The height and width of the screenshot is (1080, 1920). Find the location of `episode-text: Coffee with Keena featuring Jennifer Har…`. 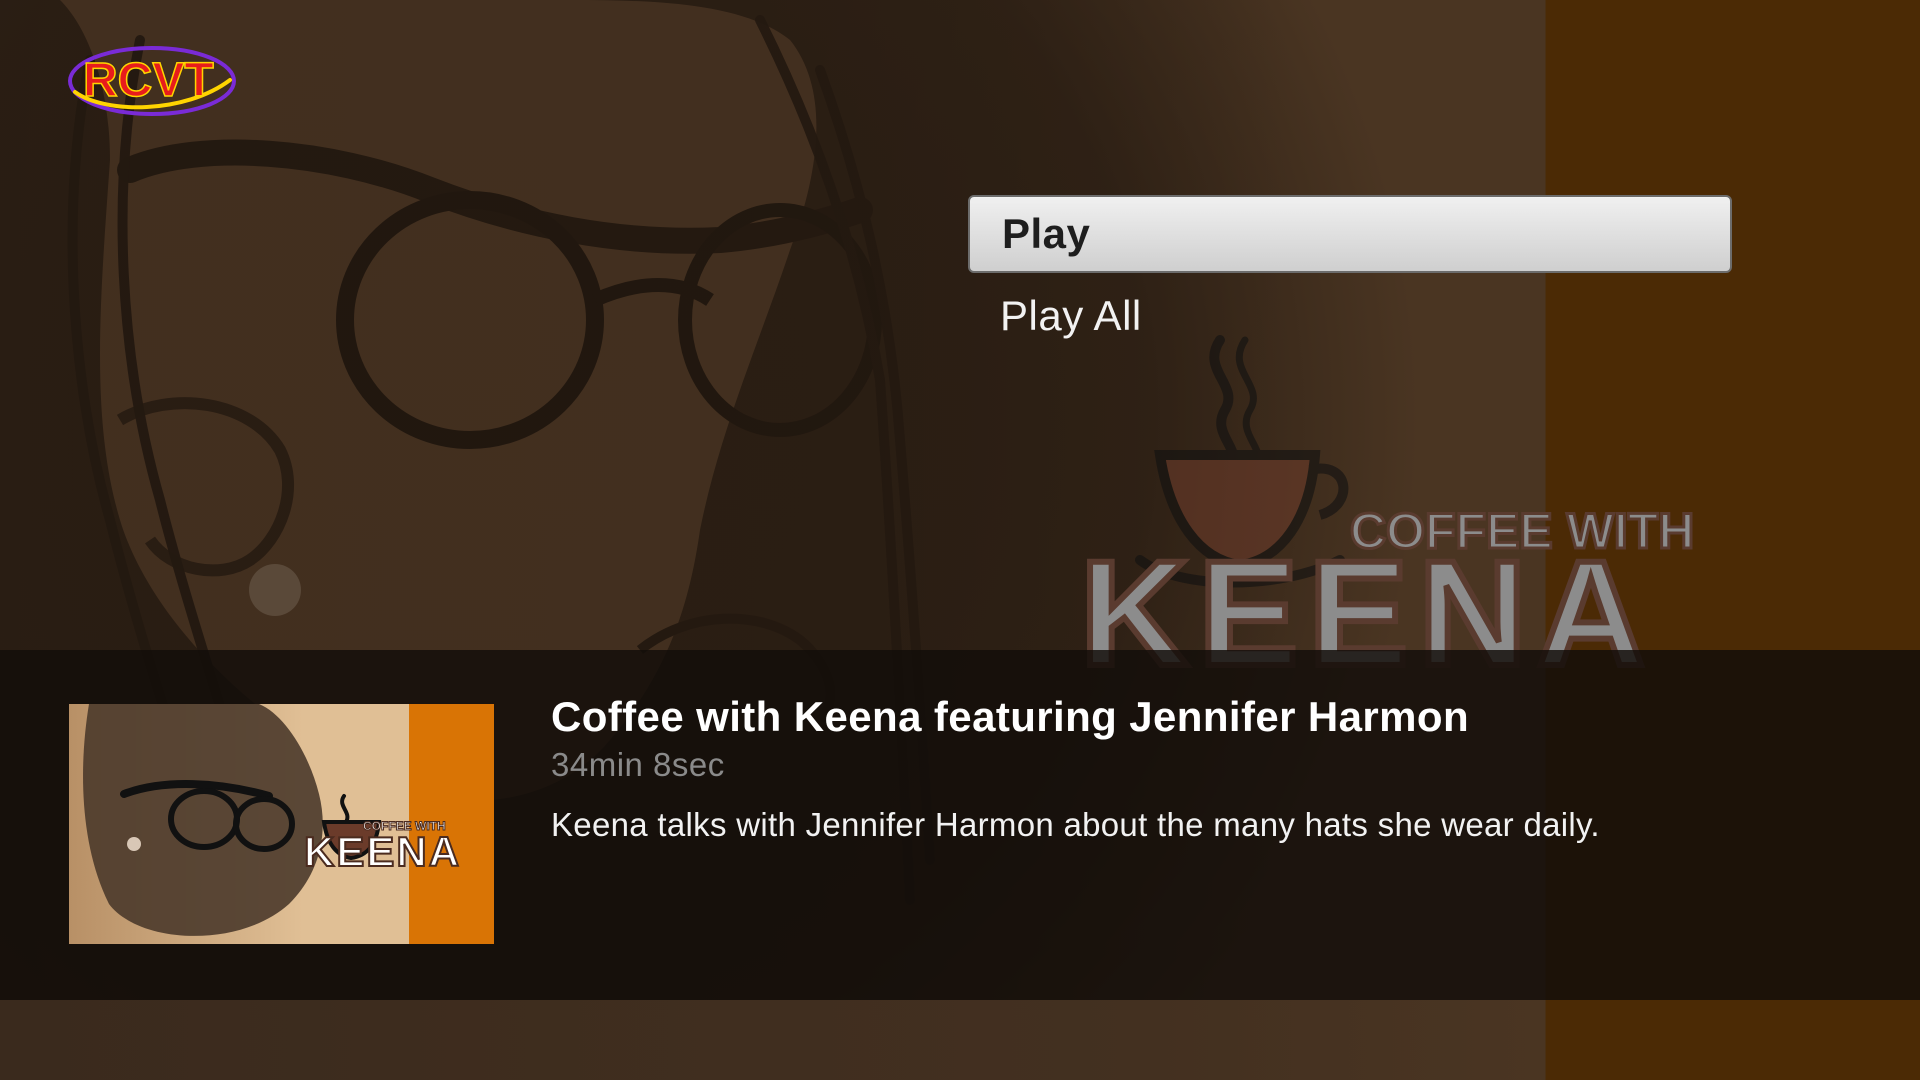

episode-text: Coffee with Keena featuring Jennifer Har… is located at coordinates (1216, 769).